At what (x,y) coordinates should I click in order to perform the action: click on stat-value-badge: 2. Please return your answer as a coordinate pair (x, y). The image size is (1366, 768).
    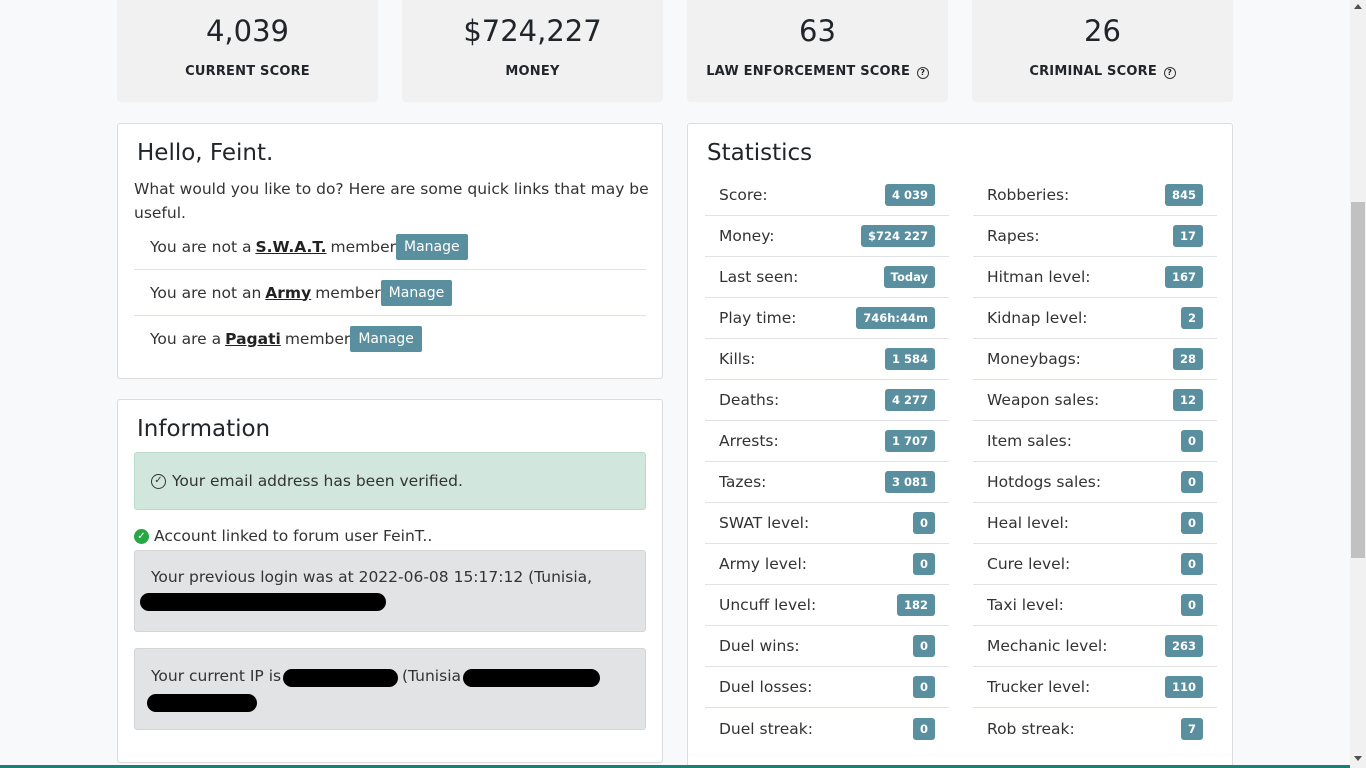
    Looking at the image, I should click on (1191, 318).